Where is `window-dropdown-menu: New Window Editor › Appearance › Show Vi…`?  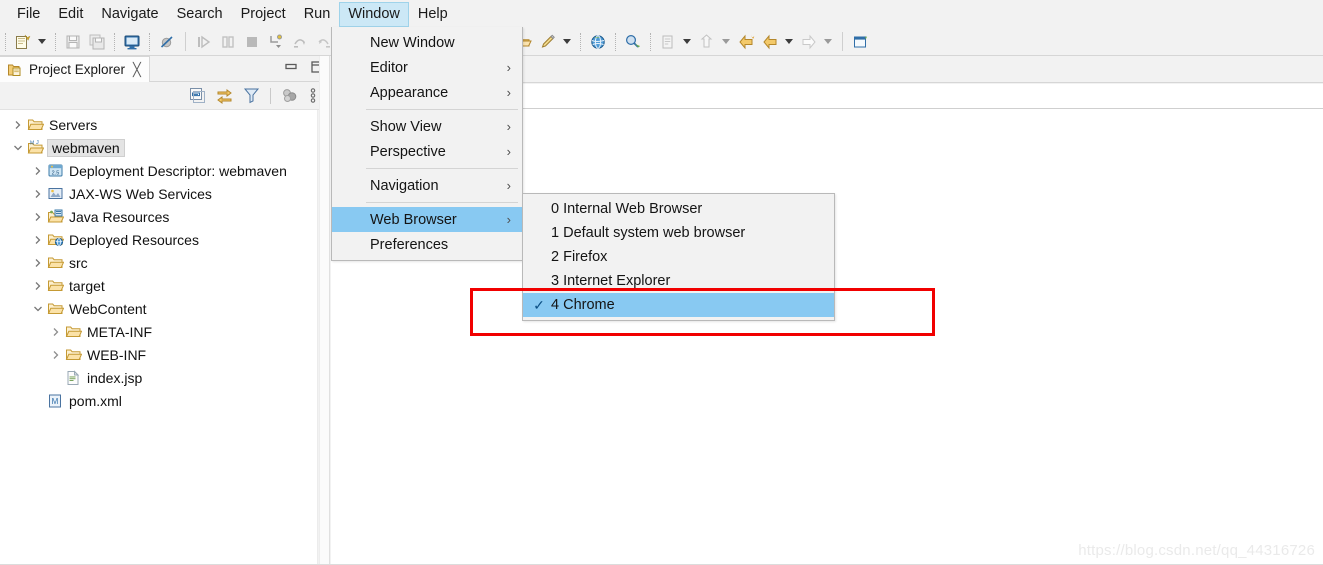
window-dropdown-menu: New Window Editor › Appearance › Show Vi… is located at coordinates (427, 144).